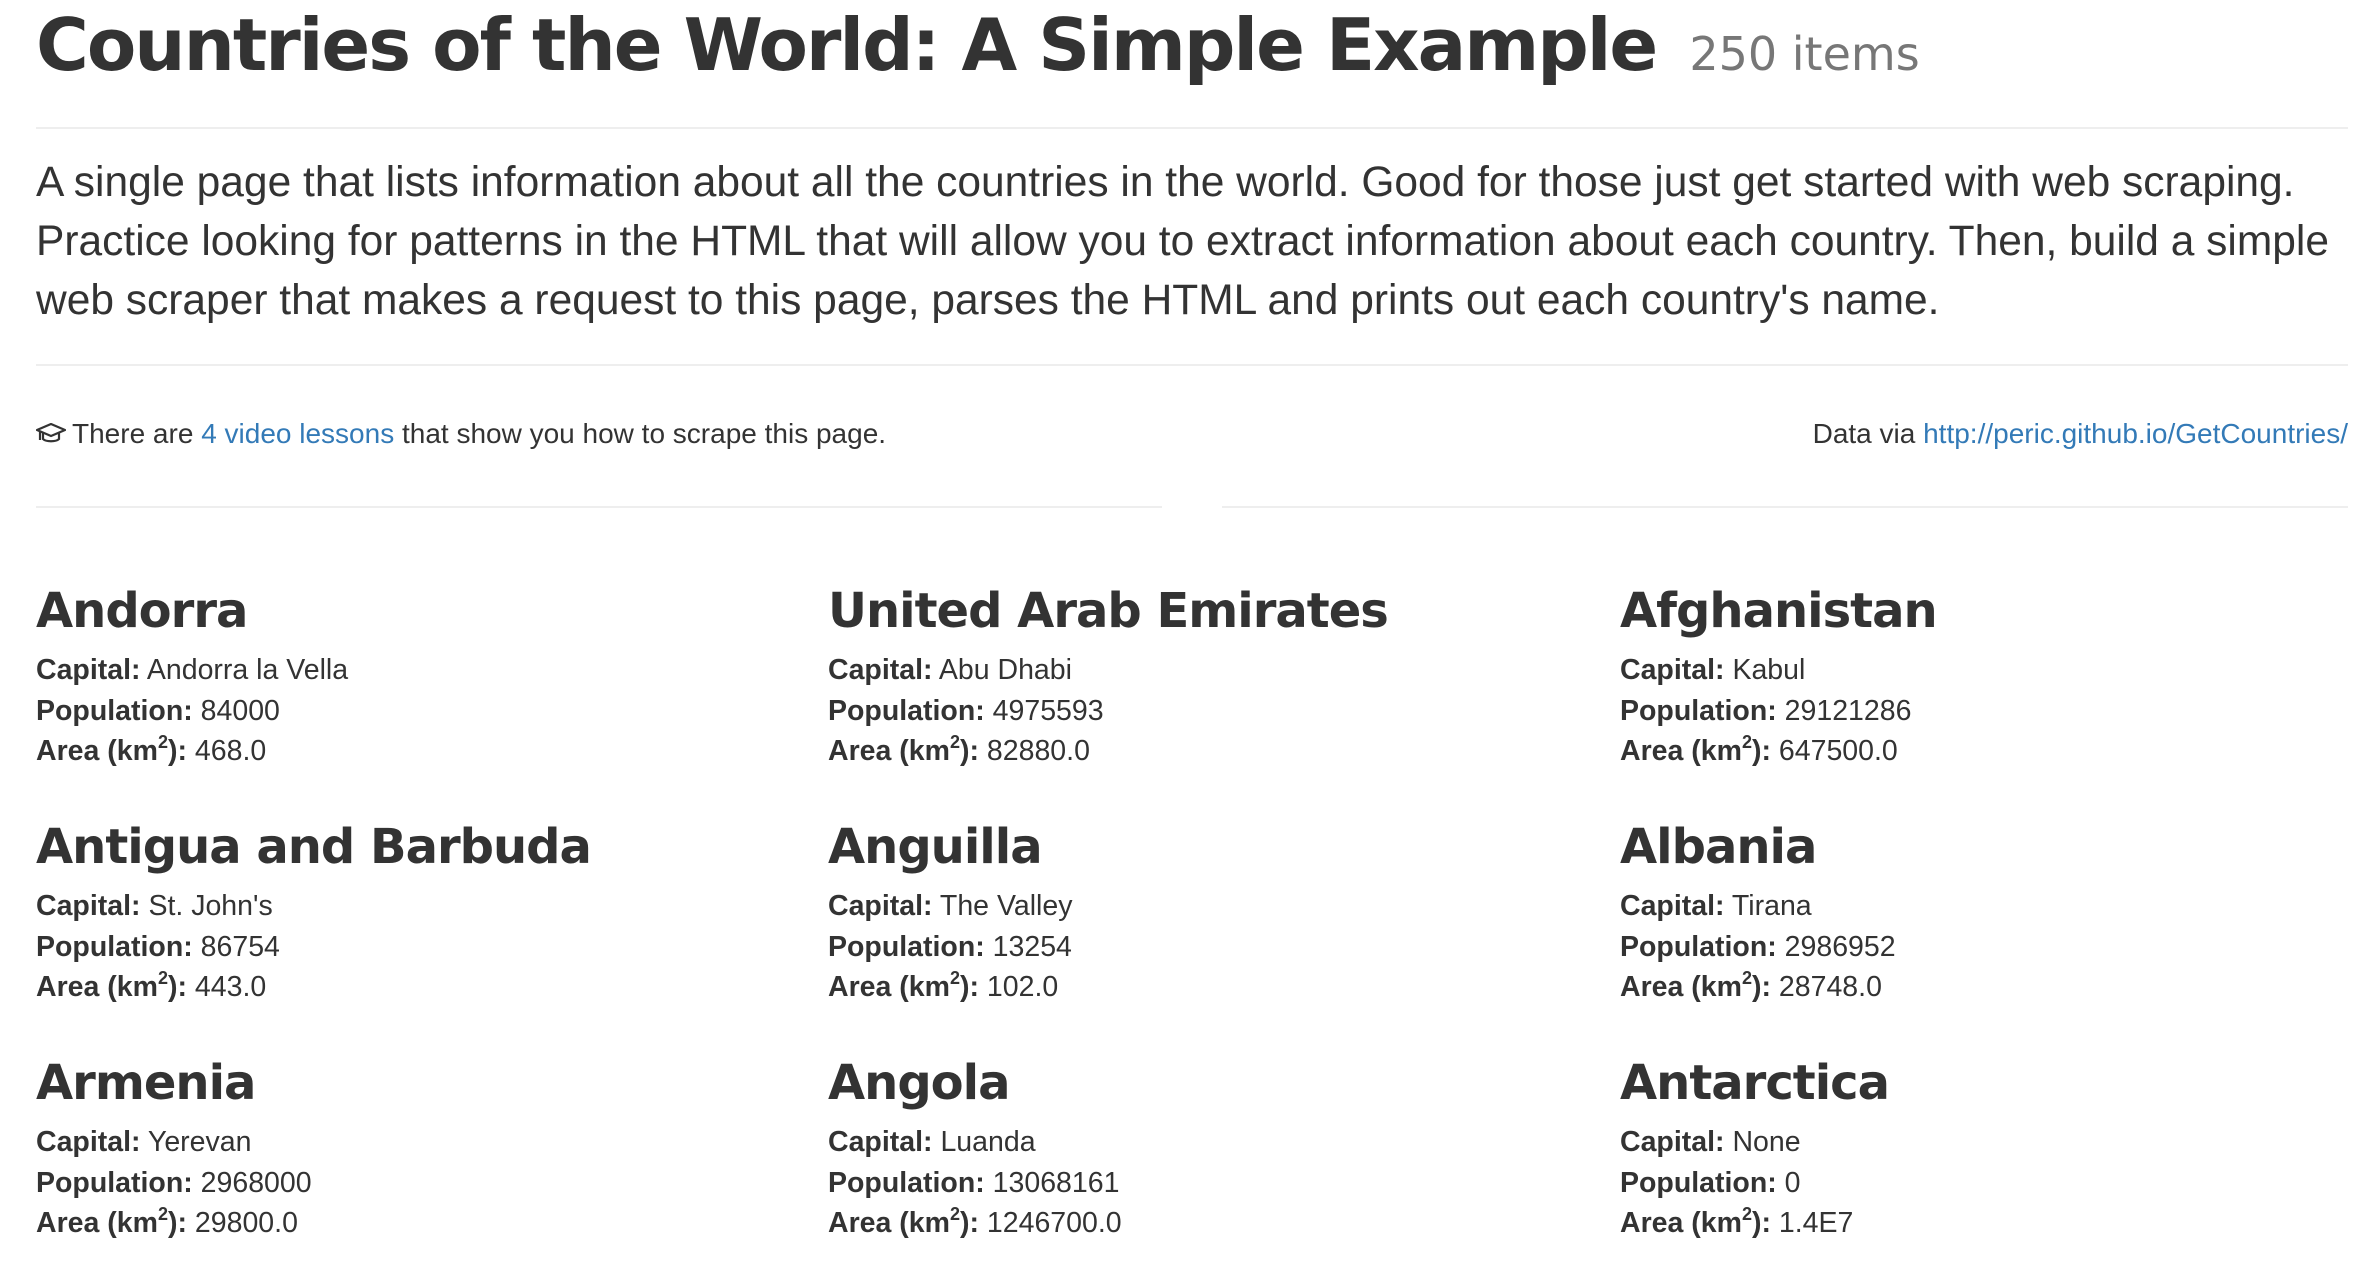 The width and height of the screenshot is (2378, 1288). What do you see at coordinates (432, 1142) in the screenshot?
I see `capital-row: Capital: Yerevan` at bounding box center [432, 1142].